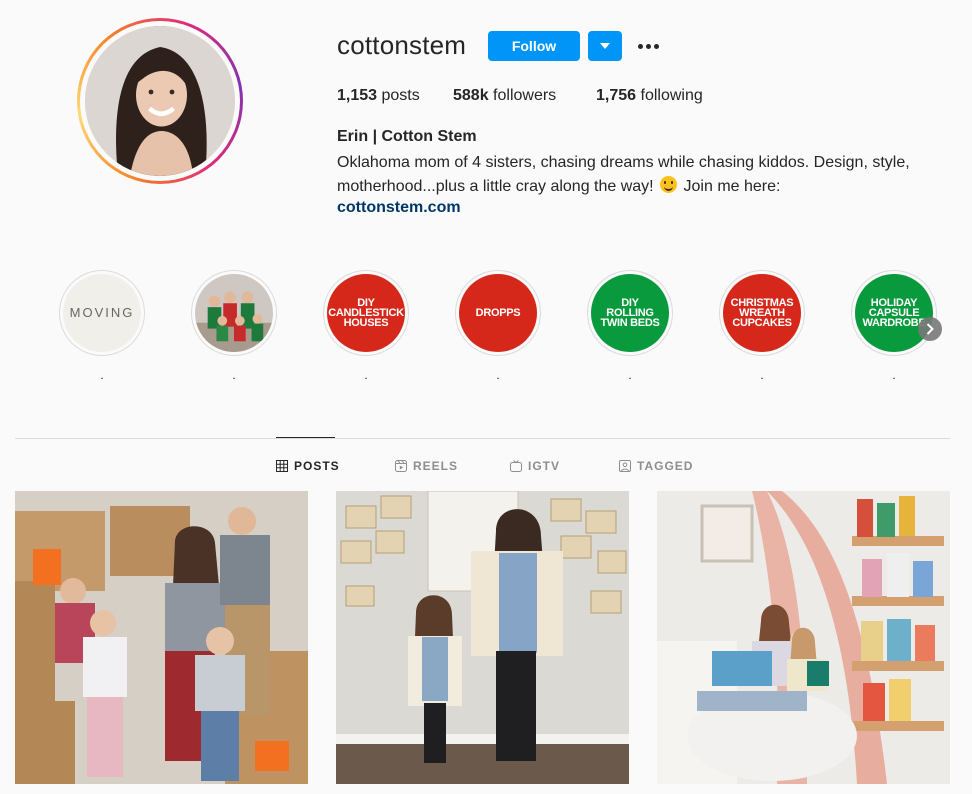 The height and width of the screenshot is (794, 972). Describe the element at coordinates (516, 466) in the screenshot. I see `igtv-icon` at that location.